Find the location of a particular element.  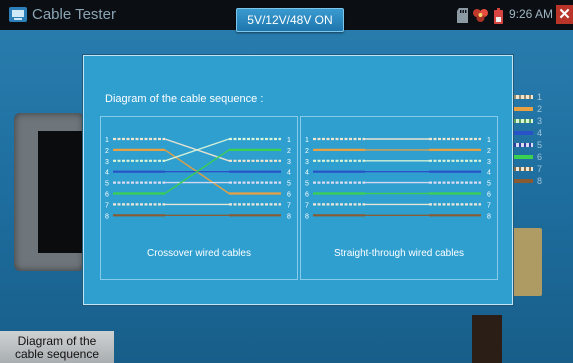

straight-pin-label-left: 3 is located at coordinates (307, 162).